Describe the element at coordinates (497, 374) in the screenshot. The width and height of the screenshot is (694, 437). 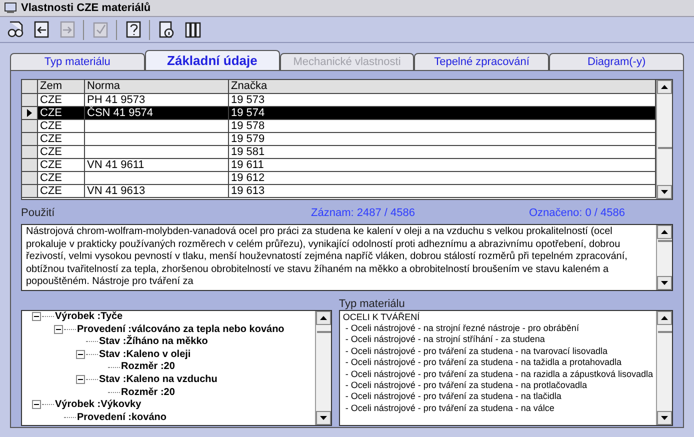
I see `list-item: - Oceli nástrojové - pro tváření za studena - na razidla a zápustková lisovadla` at that location.